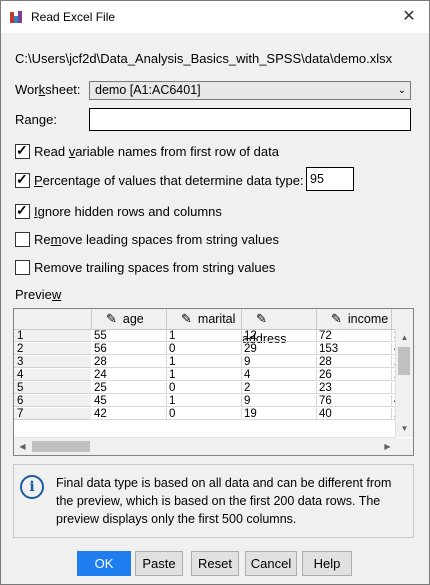 Image resolution: width=430 pixels, height=585 pixels. I want to click on row-number: 6, so click(52, 401).